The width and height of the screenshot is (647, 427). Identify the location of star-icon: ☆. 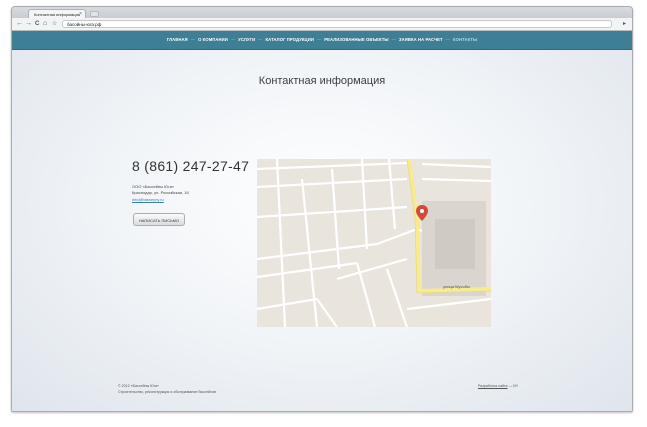
(54, 24).